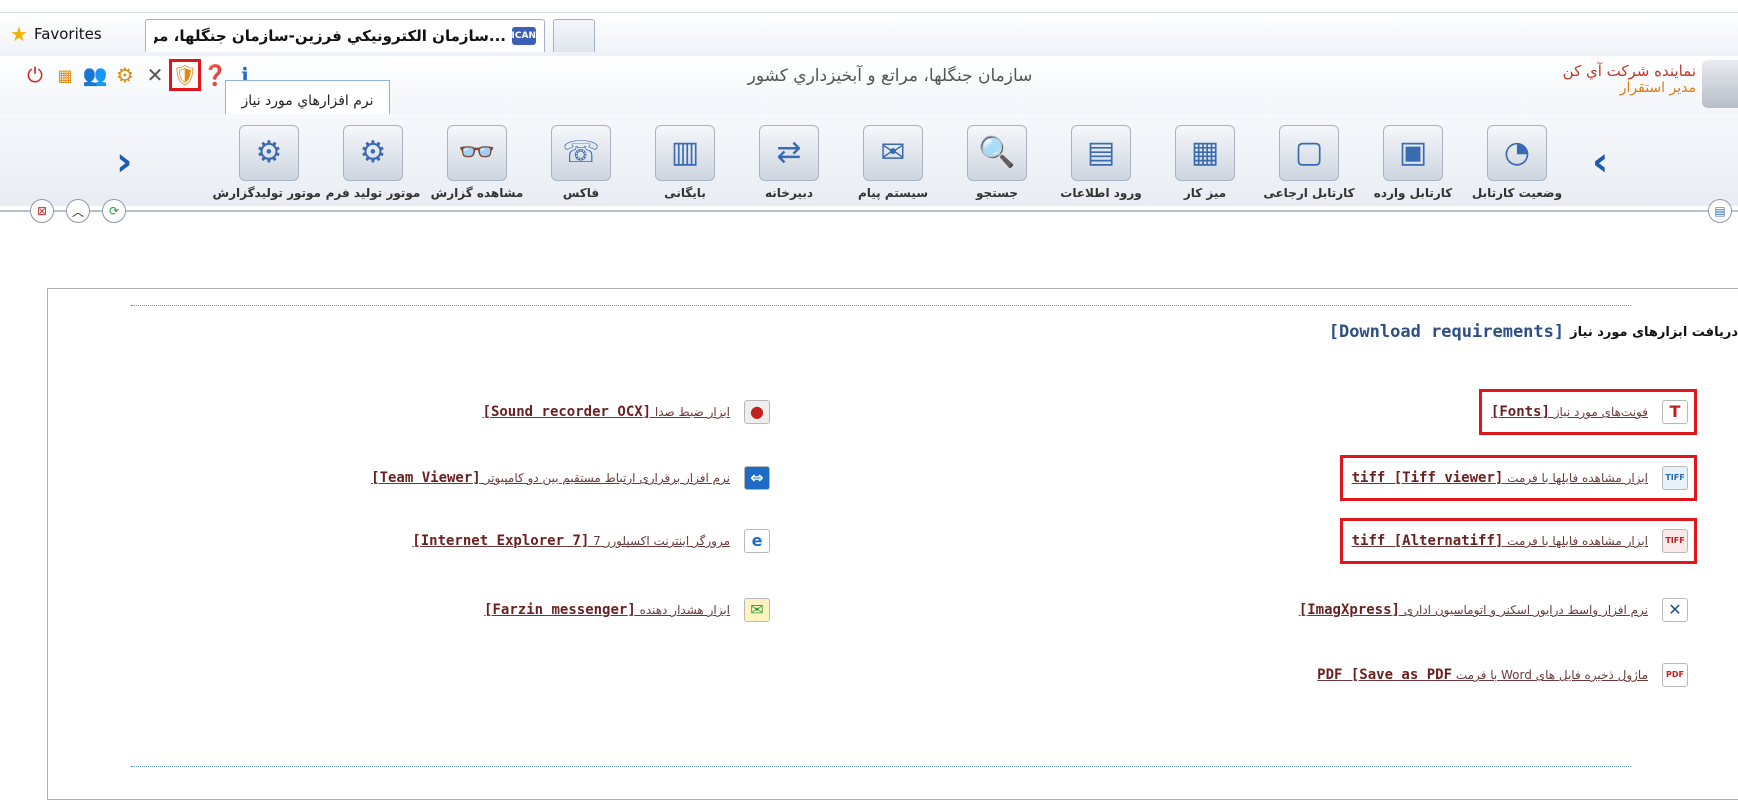 The width and height of the screenshot is (1738, 800). What do you see at coordinates (1413, 193) in the screenshot?
I see `module-label: کارتابل وارده` at bounding box center [1413, 193].